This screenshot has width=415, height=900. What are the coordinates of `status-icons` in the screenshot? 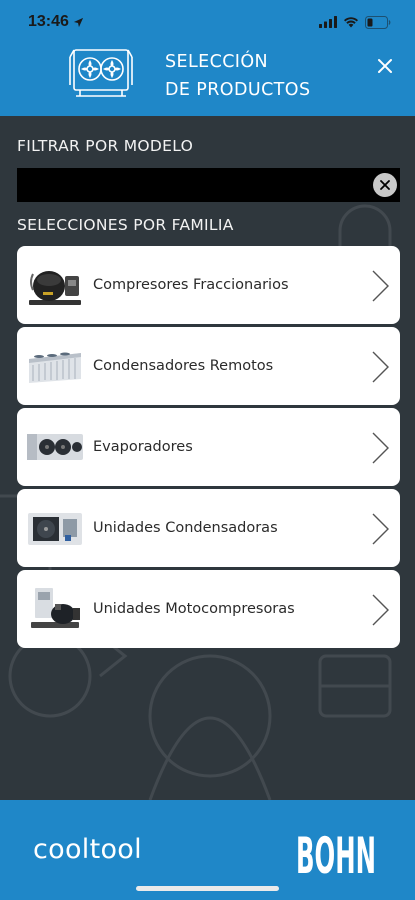 It's located at (355, 22).